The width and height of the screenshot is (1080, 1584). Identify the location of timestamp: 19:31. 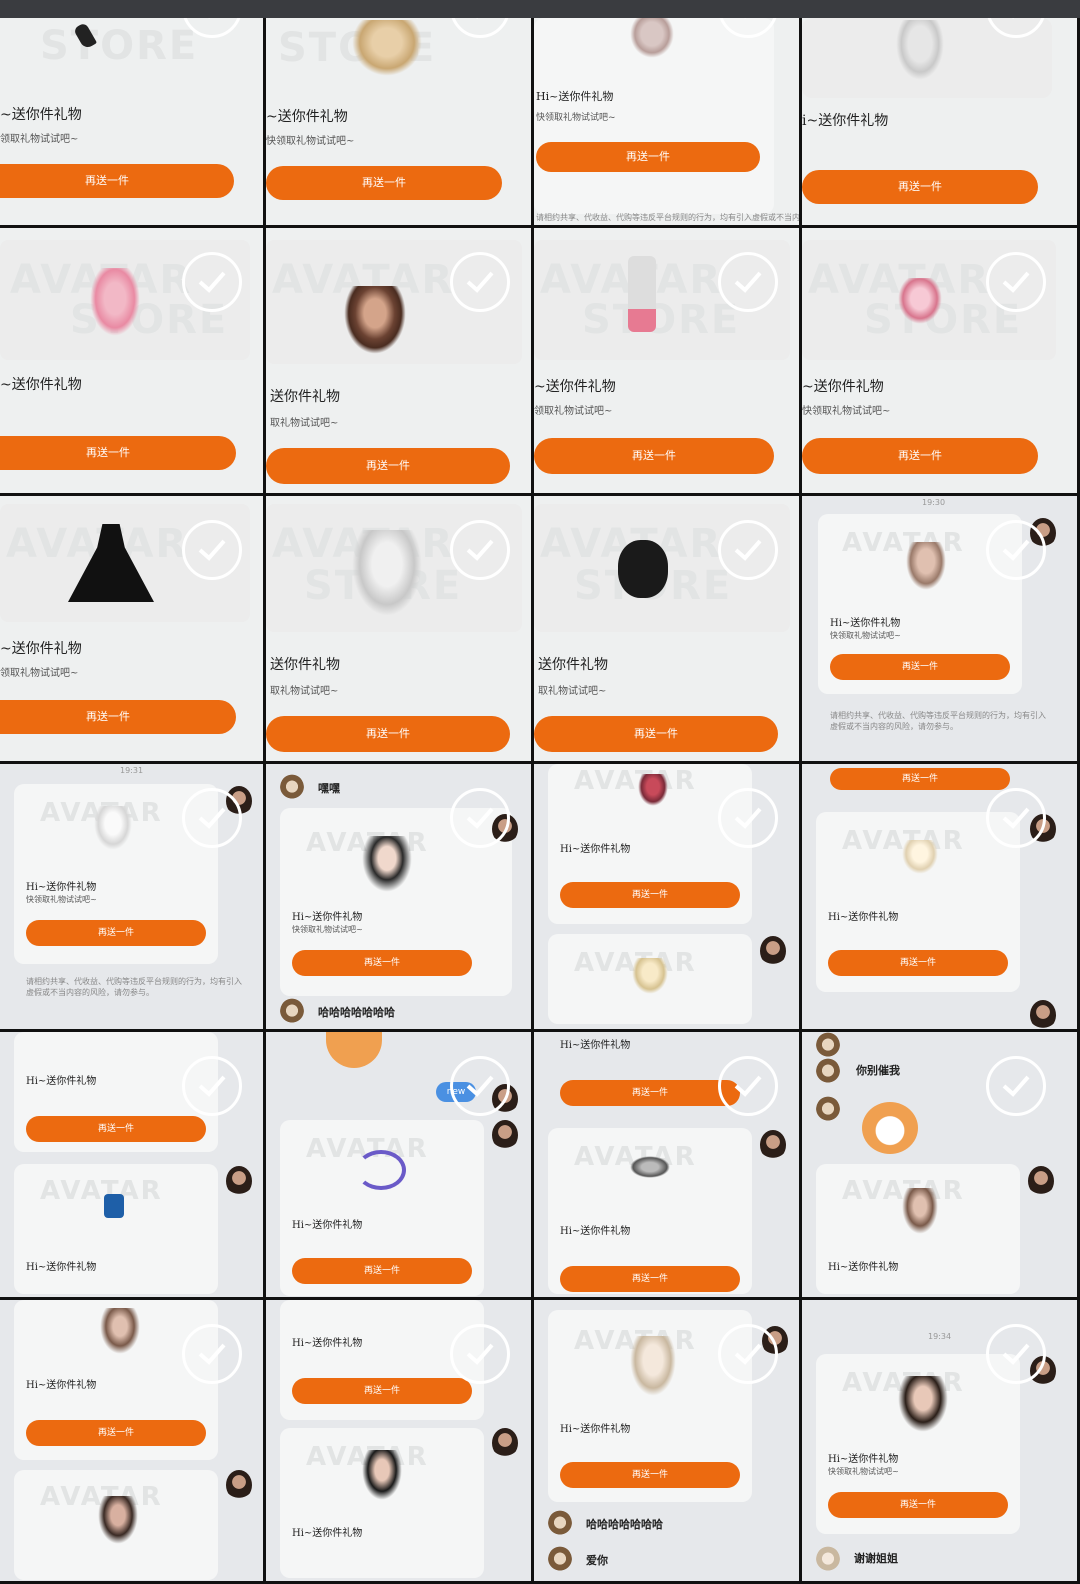
(132, 770).